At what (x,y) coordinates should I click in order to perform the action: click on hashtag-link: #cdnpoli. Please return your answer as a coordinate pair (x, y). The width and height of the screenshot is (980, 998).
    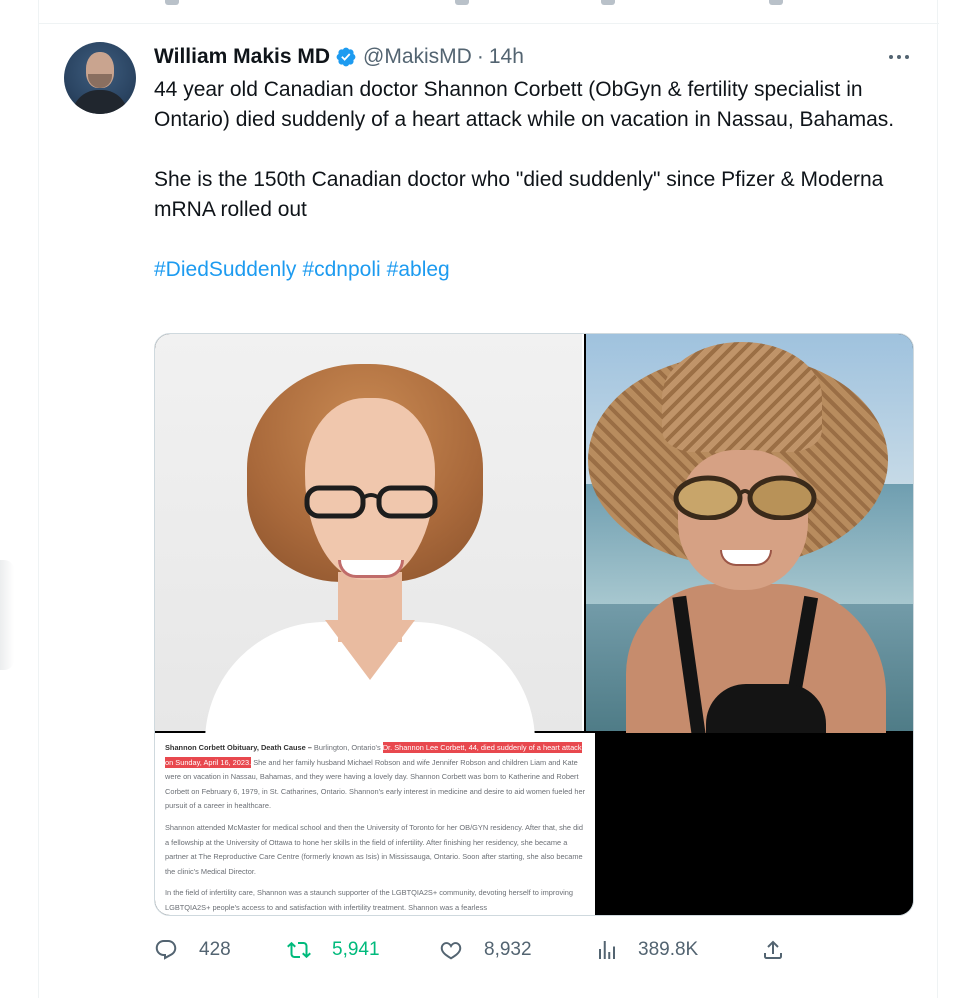
    Looking at the image, I should click on (341, 269).